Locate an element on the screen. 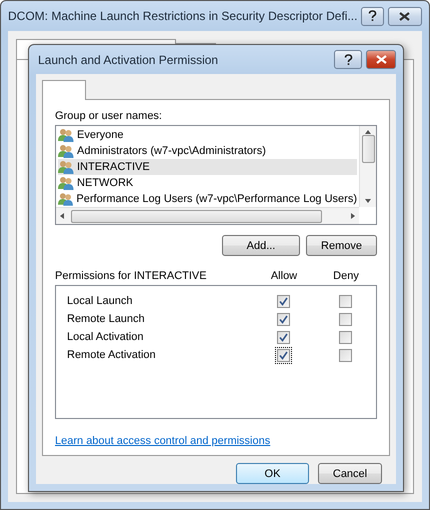 The width and height of the screenshot is (430, 510). column-header: Deny is located at coordinates (346, 276).